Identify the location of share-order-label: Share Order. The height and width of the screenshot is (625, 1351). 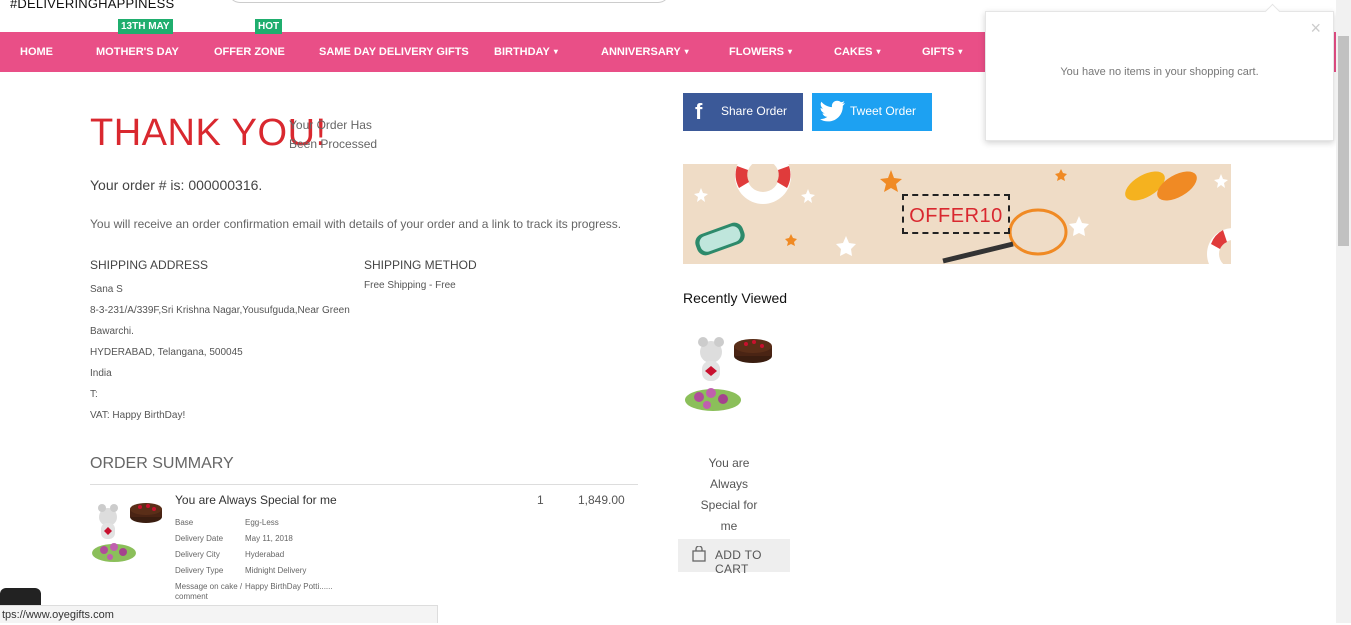
(754, 111).